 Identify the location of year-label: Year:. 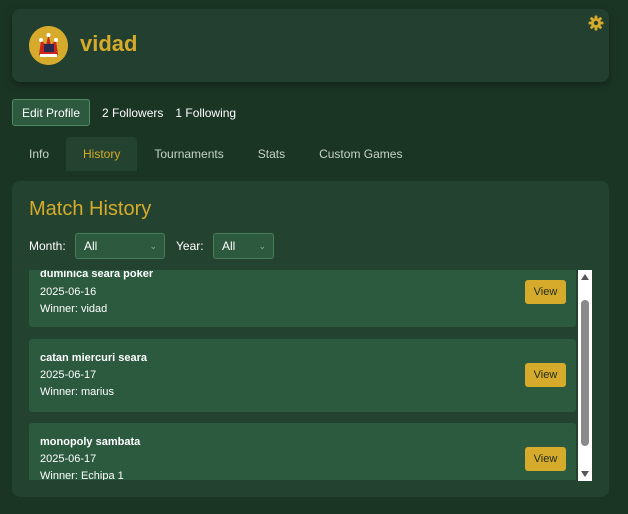
(190, 246).